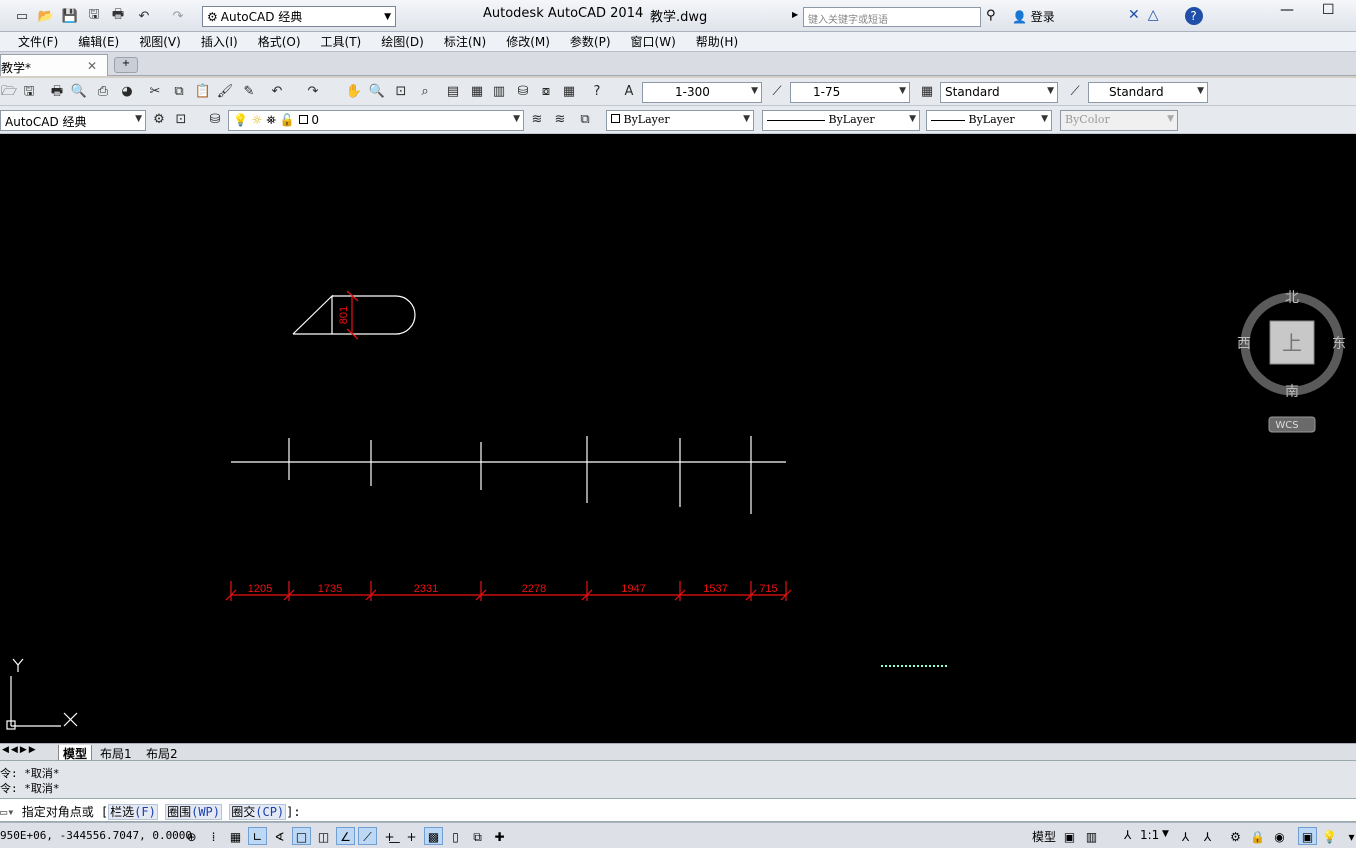  What do you see at coordinates (1244, 344) in the screenshot?
I see `compass-west: 西` at bounding box center [1244, 344].